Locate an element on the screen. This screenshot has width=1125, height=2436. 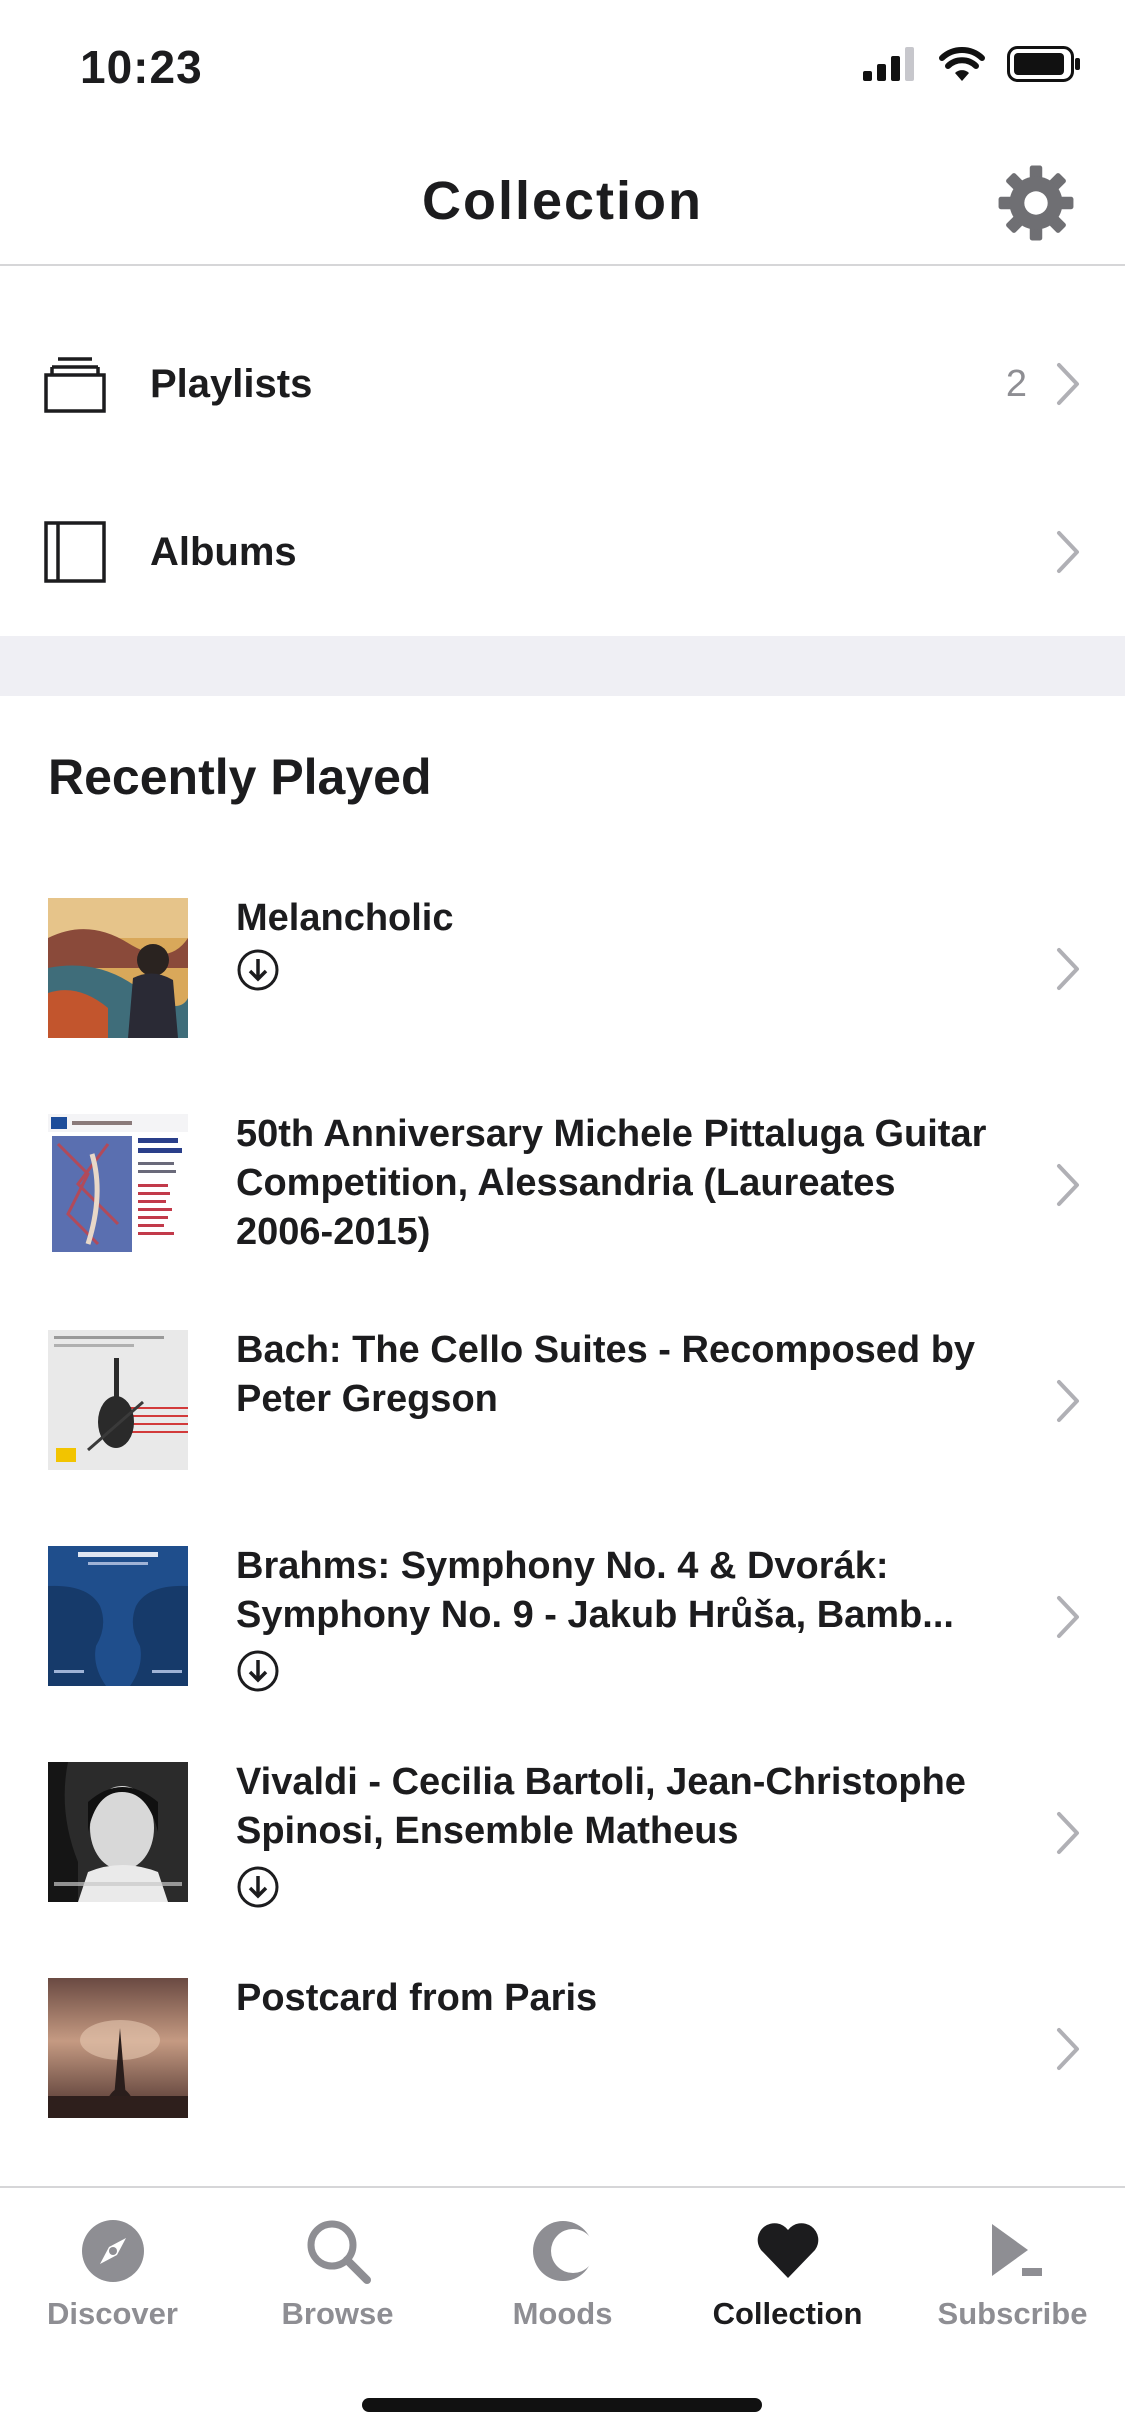
tab-label: Discover is located at coordinates (112, 2313).